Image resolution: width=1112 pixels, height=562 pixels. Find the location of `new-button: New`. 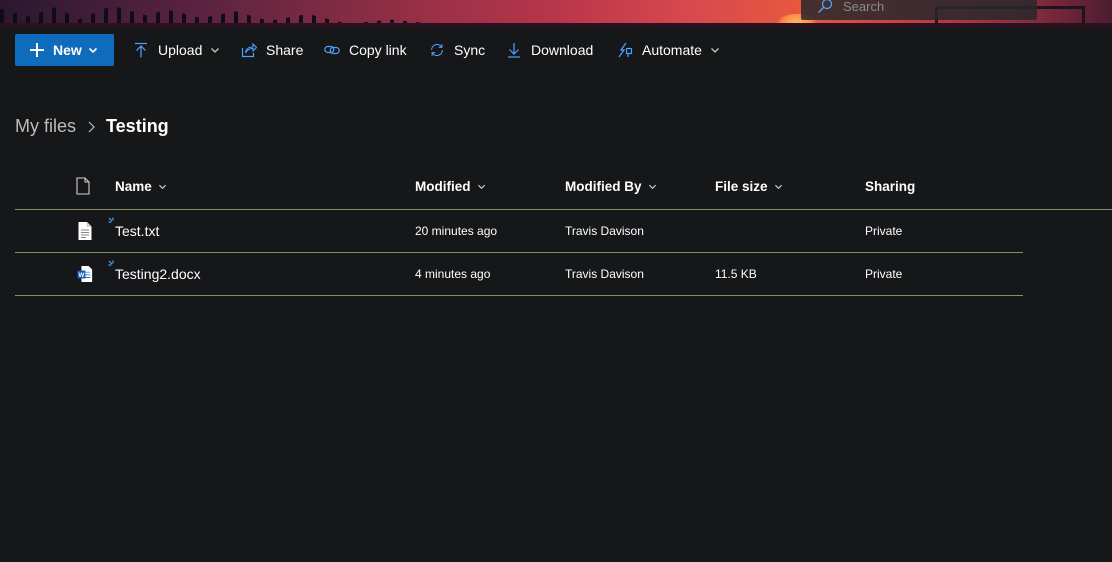

new-button: New is located at coordinates (64, 50).